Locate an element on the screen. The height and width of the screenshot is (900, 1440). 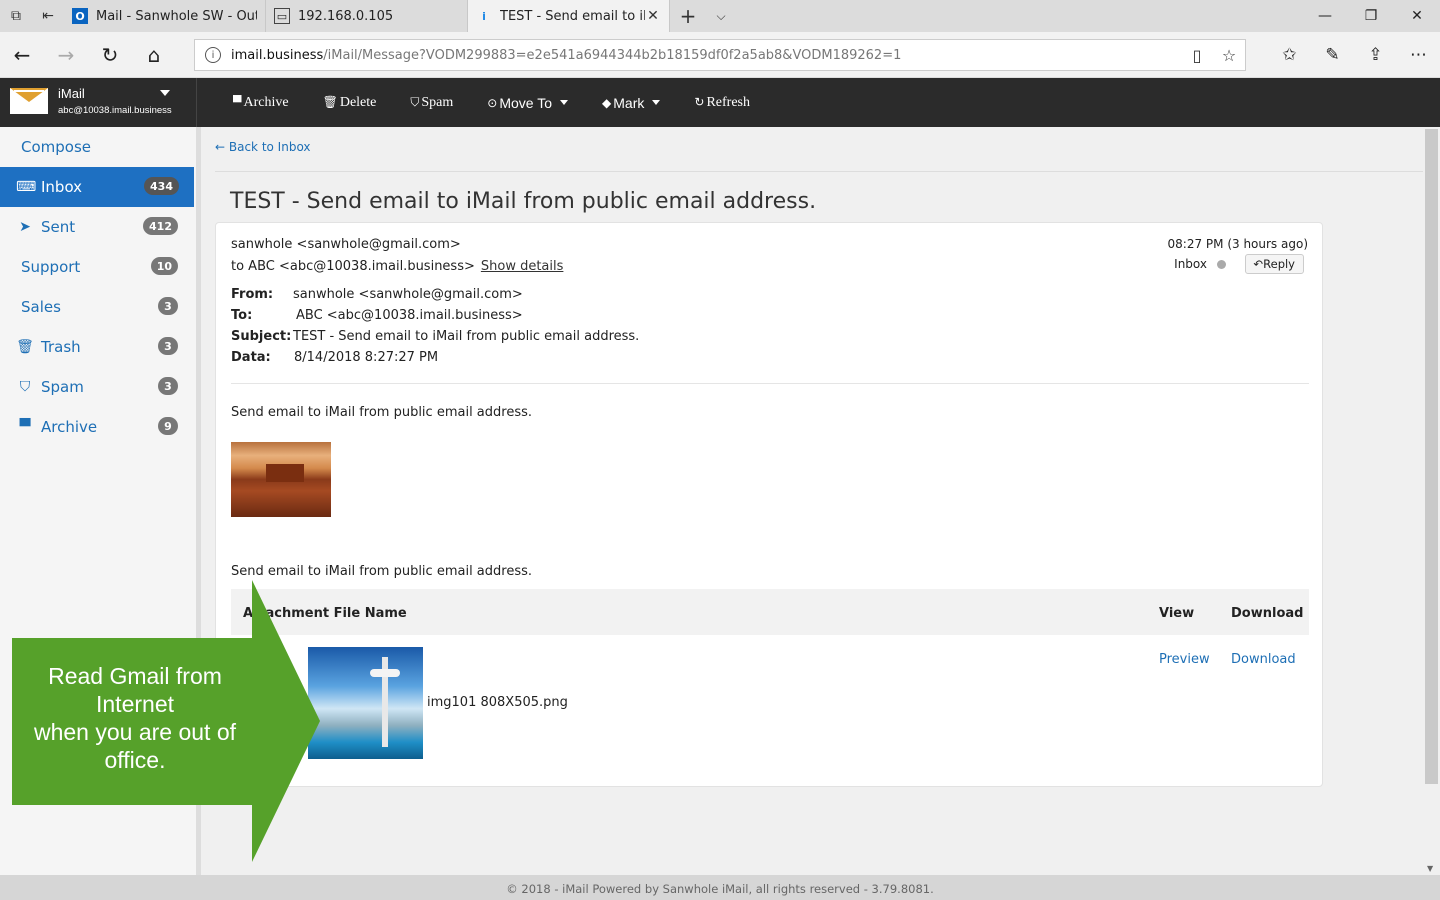
sidebar-item-label: Inbox is located at coordinates (62, 187).